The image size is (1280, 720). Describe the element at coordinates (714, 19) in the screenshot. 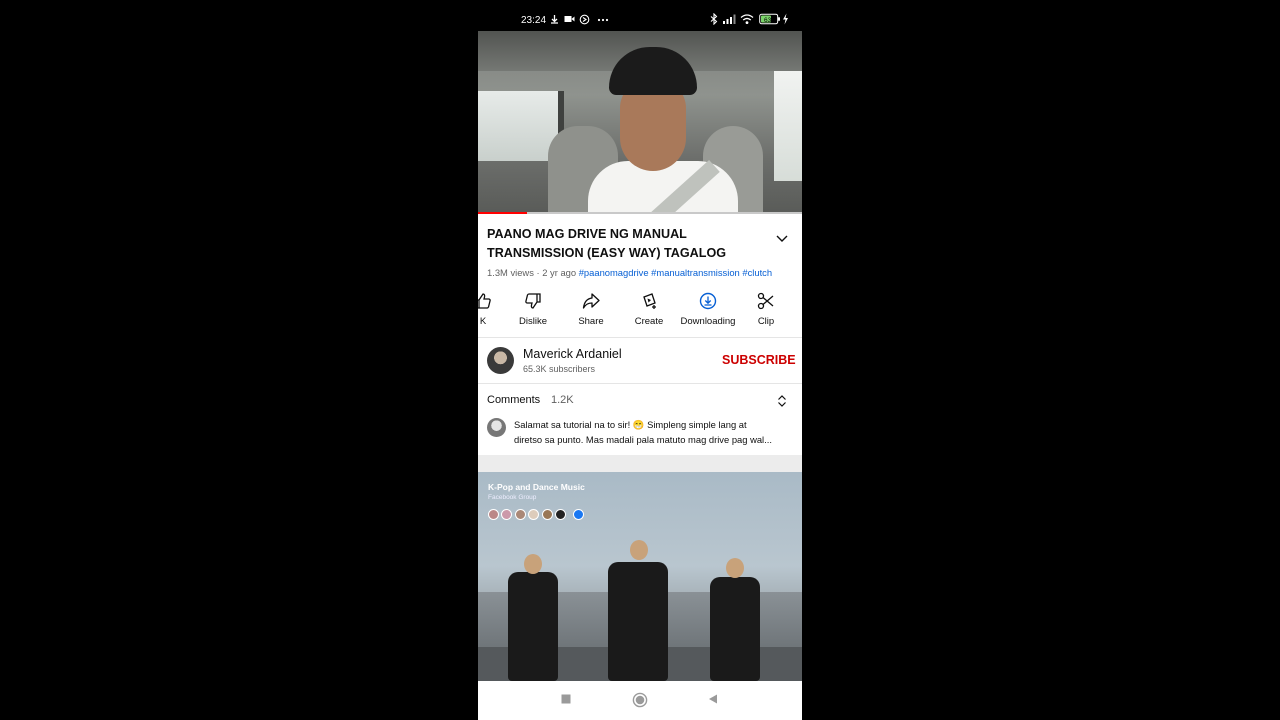

I see `bluetooth-icon` at that location.